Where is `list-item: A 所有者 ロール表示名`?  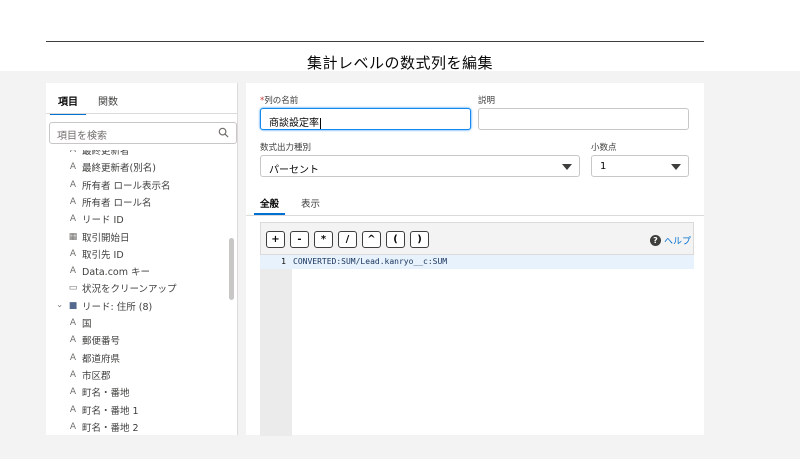
list-item: A 所有者 ロール表示名 is located at coordinates (119, 185).